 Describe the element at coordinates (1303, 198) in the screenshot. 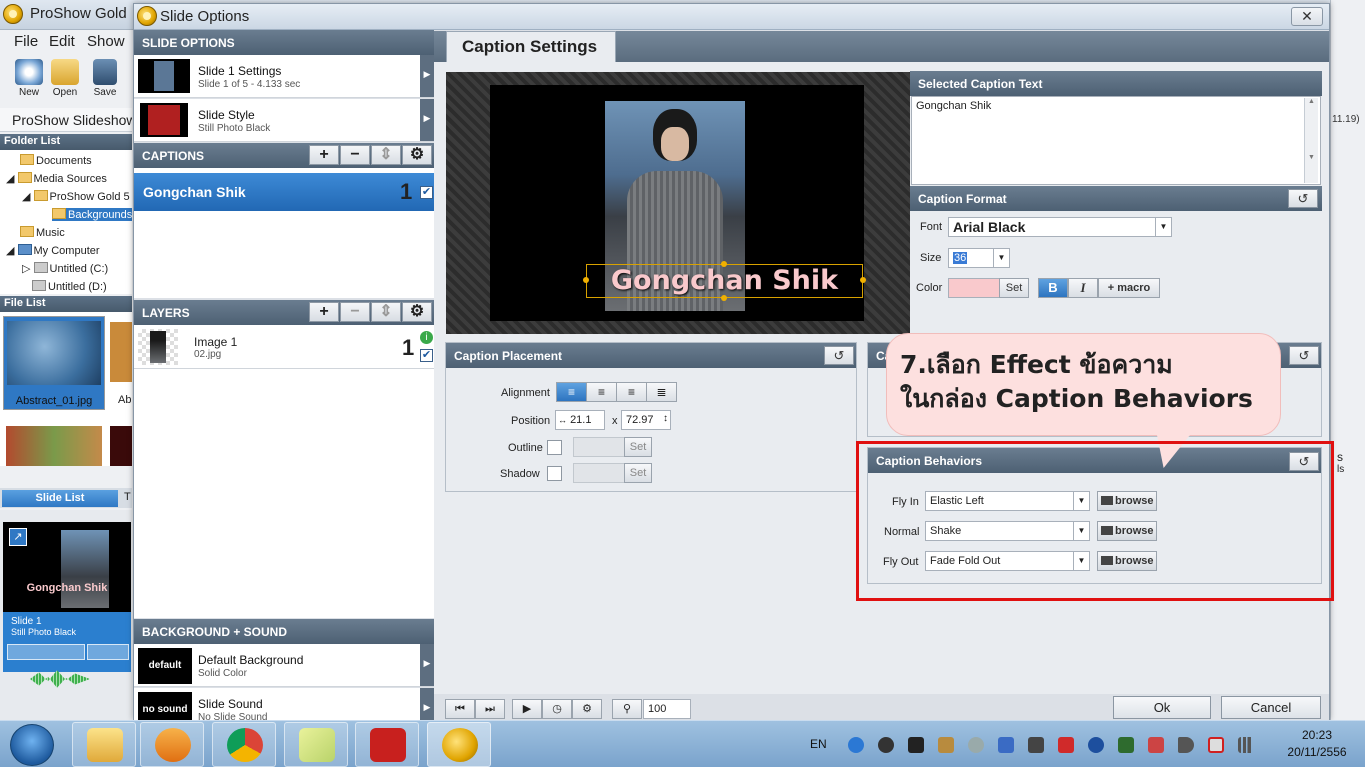

I see `reset-format-icon: ↺` at that location.